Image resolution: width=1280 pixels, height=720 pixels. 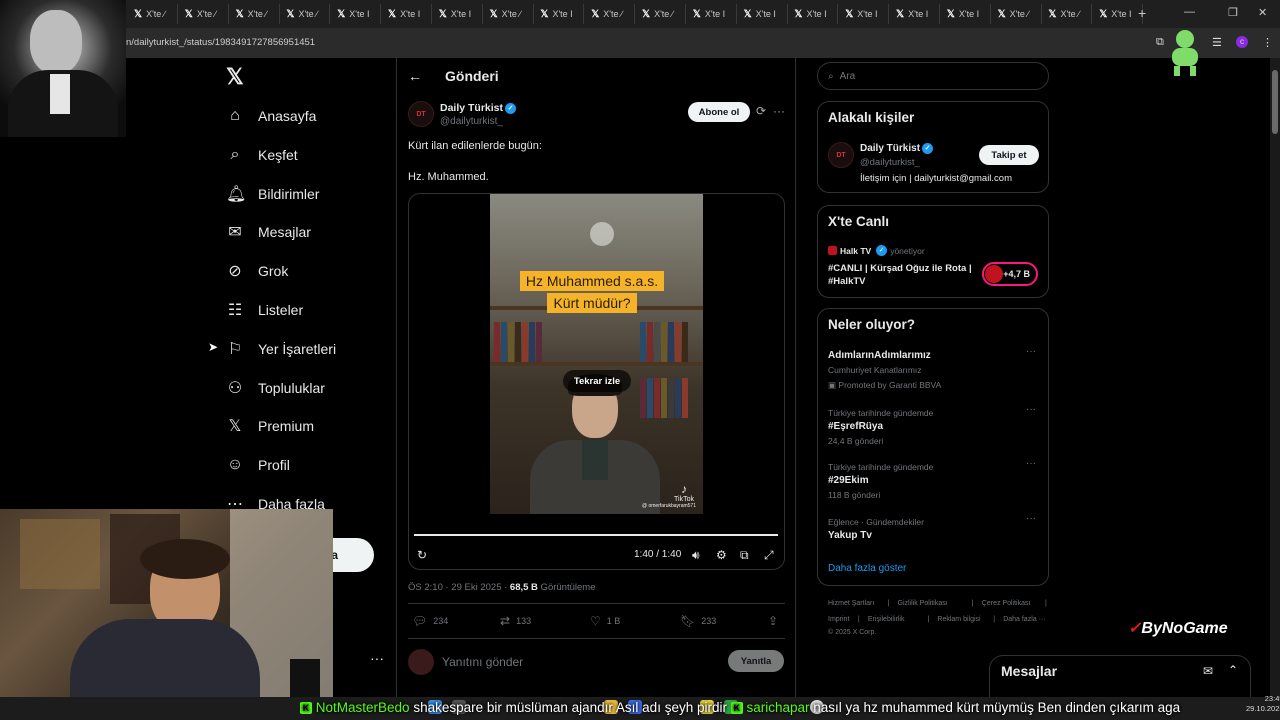 I want to click on footer-link: Gizlilik Politikası, so click(x=923, y=603).